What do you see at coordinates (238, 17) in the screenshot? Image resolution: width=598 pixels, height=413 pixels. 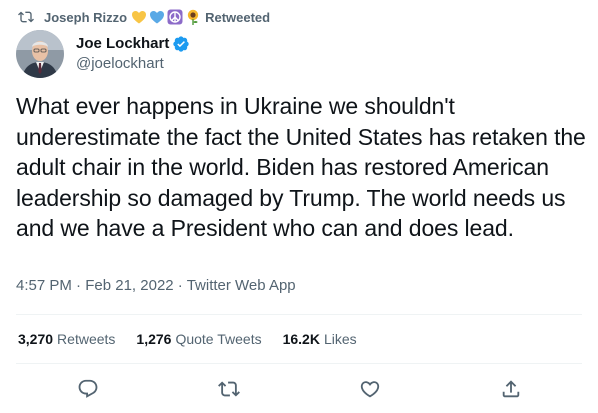 I see `retweeted-label: Retweeted` at bounding box center [238, 17].